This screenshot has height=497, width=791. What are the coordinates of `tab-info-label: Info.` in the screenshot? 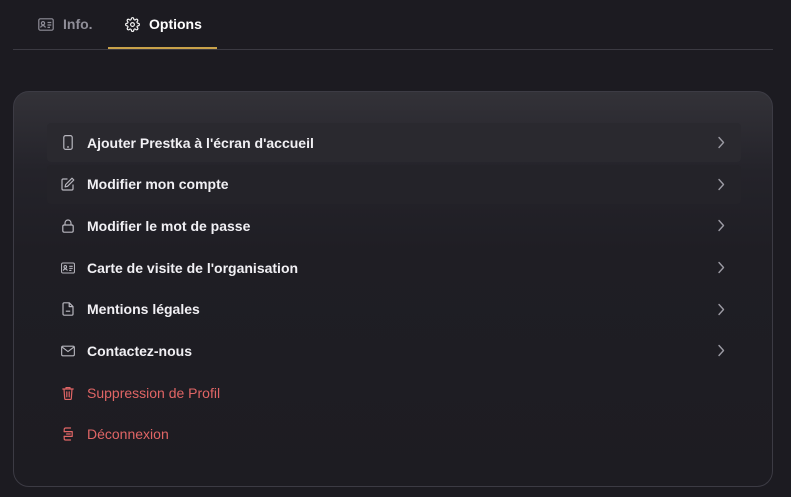 It's located at (78, 24).